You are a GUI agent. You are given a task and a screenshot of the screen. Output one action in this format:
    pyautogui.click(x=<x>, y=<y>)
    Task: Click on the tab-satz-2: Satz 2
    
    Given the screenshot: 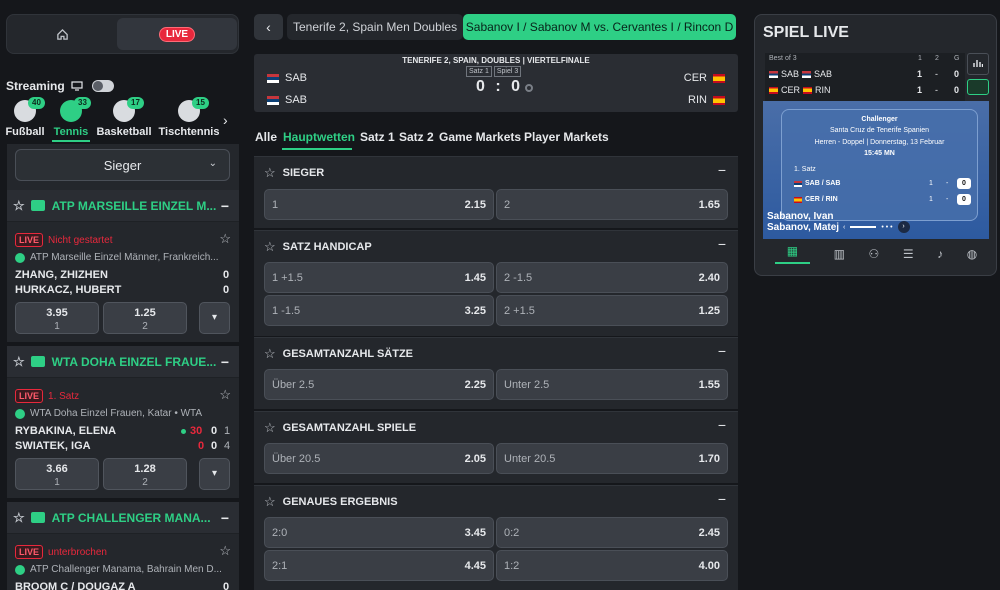 What is the action you would take?
    pyautogui.click(x=416, y=137)
    